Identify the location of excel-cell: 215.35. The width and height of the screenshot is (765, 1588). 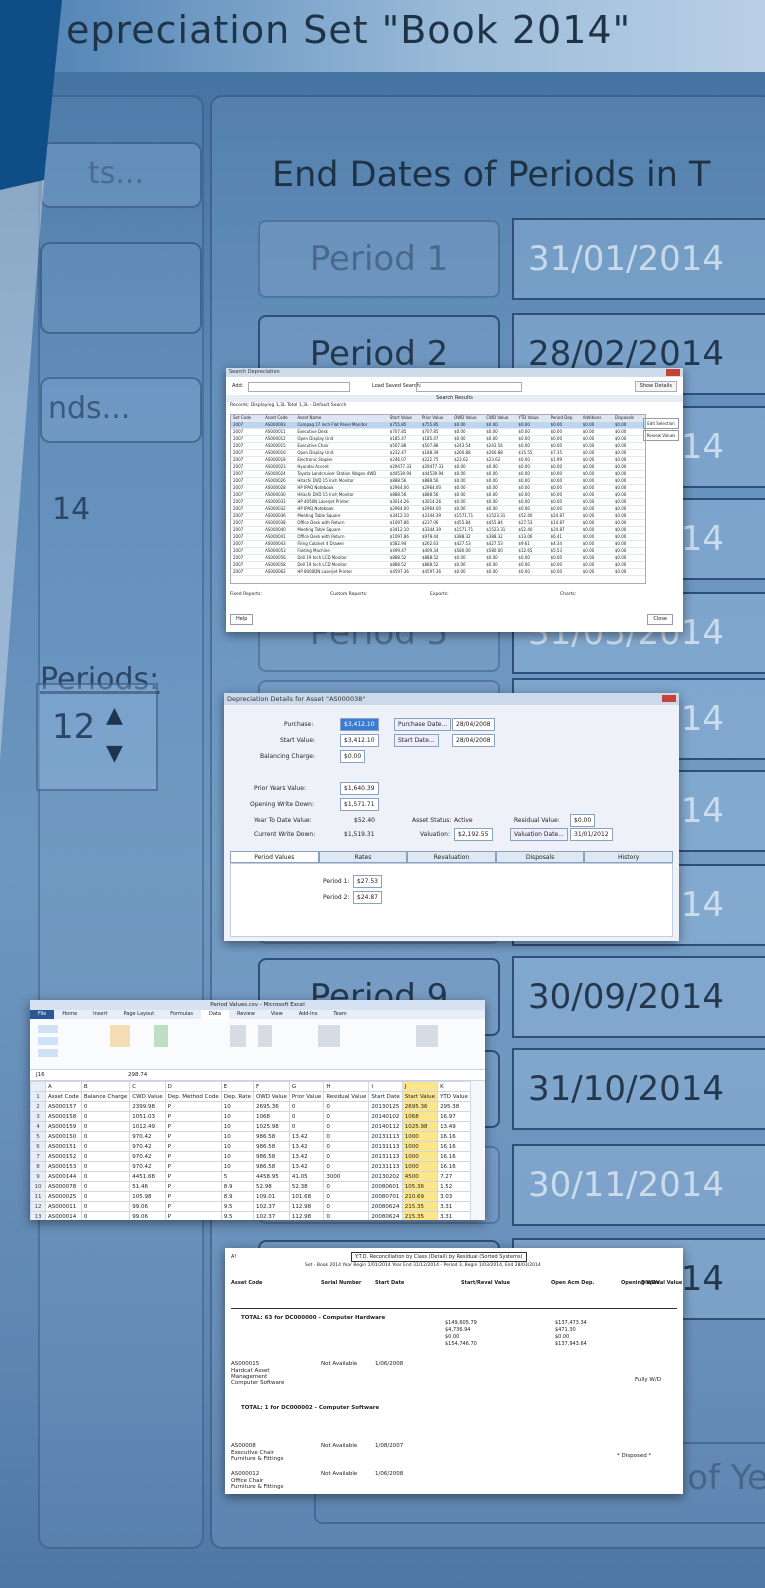
(420, 1206).